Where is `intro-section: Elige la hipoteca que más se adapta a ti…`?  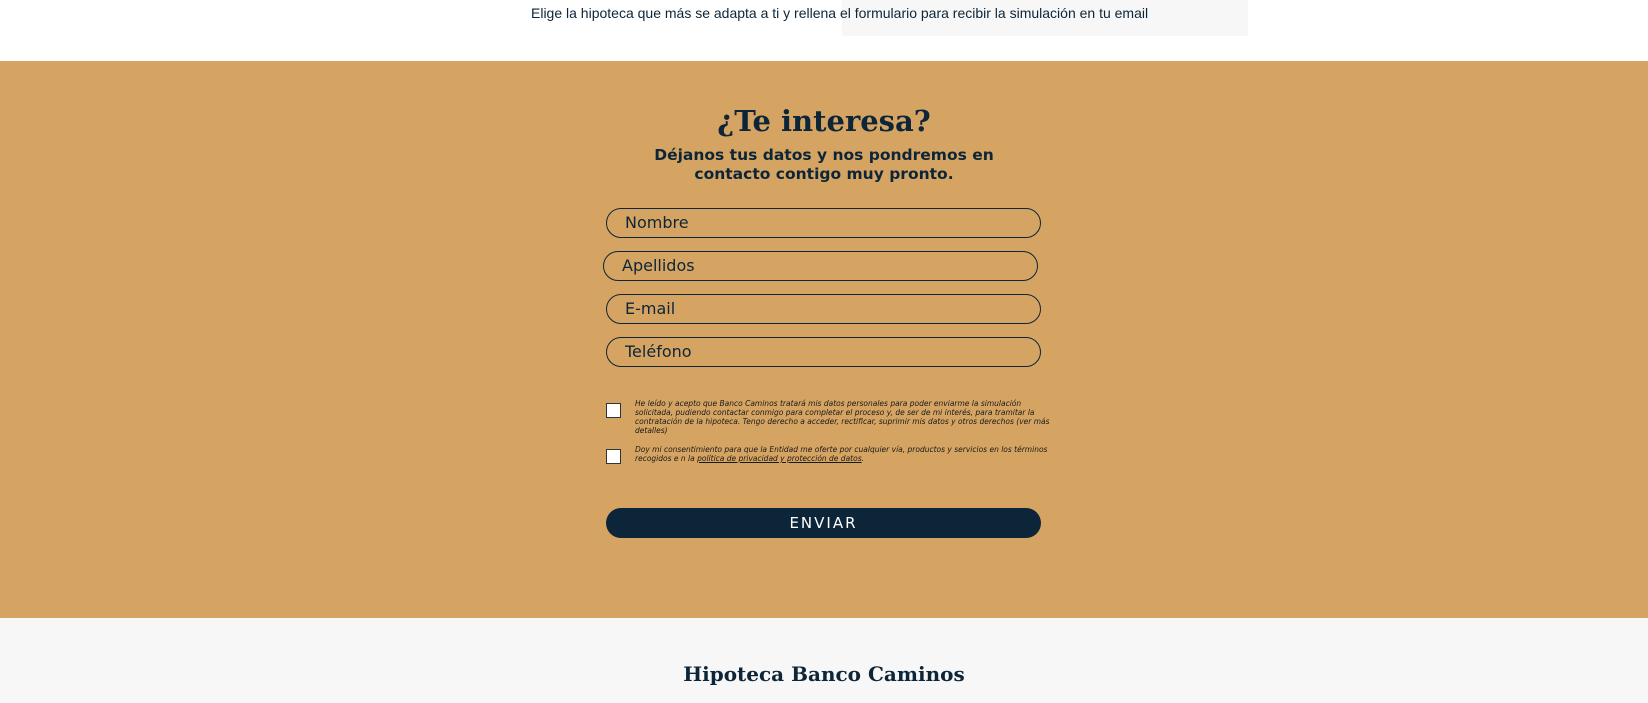
intro-section: Elige la hipoteca que más se adapta a ti… is located at coordinates (824, 30).